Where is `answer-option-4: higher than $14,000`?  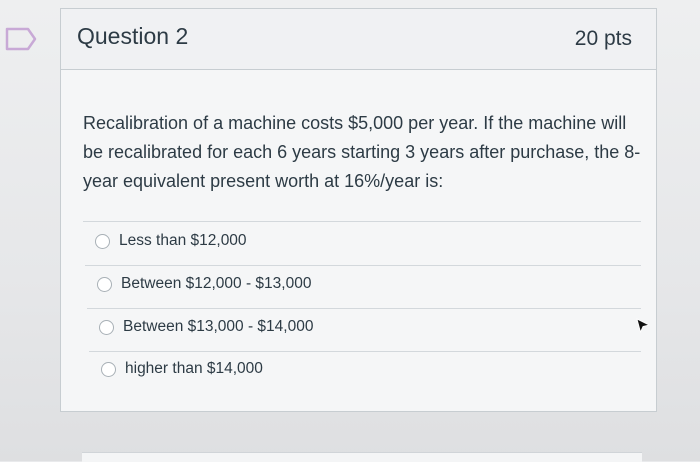 answer-option-4: higher than $14,000 is located at coordinates (182, 369).